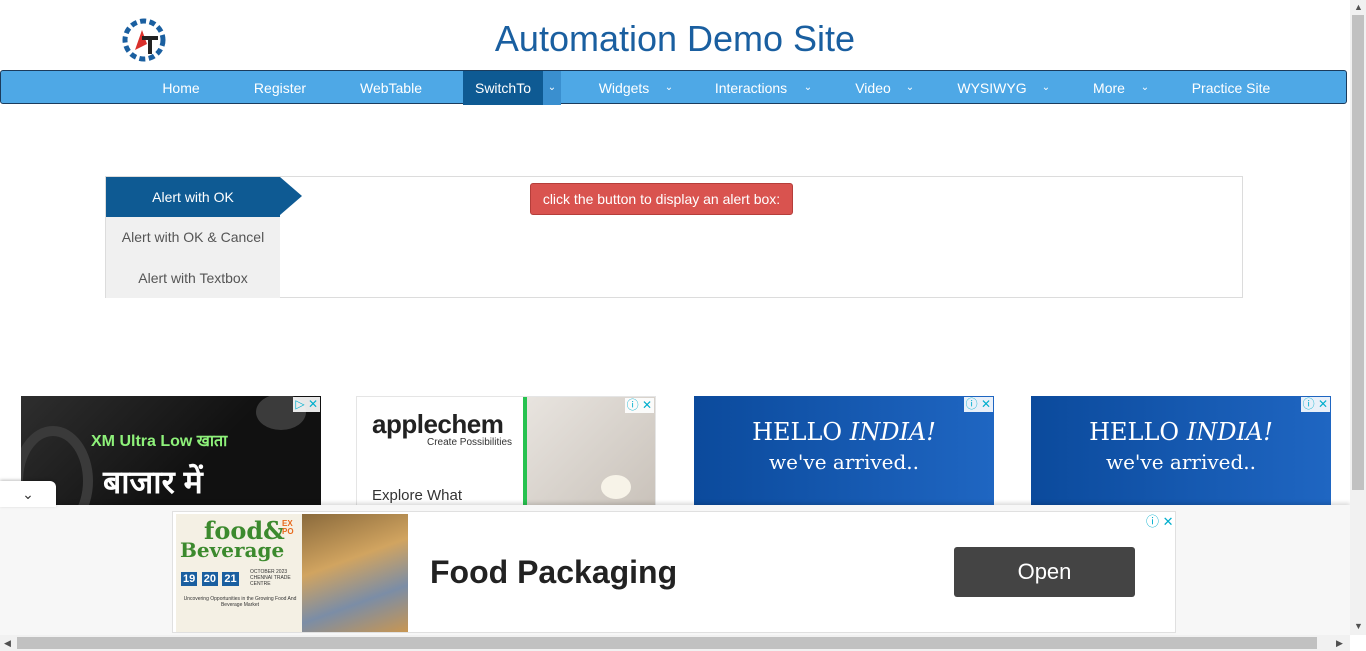  What do you see at coordinates (270, 578) in the screenshot?
I see `expo-date-caption: OCTOBER 2023 CHENNAI TRADE CENTRE` at bounding box center [270, 578].